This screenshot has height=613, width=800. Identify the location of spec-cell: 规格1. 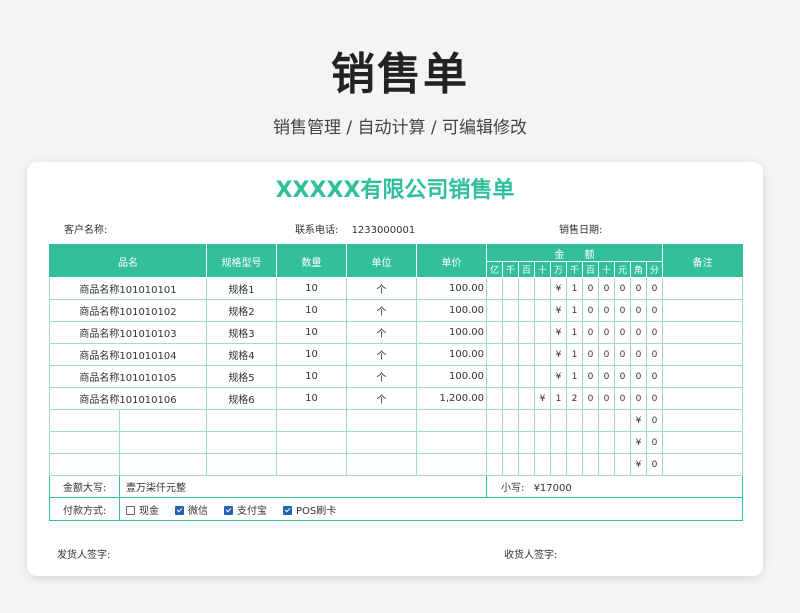
(241, 288).